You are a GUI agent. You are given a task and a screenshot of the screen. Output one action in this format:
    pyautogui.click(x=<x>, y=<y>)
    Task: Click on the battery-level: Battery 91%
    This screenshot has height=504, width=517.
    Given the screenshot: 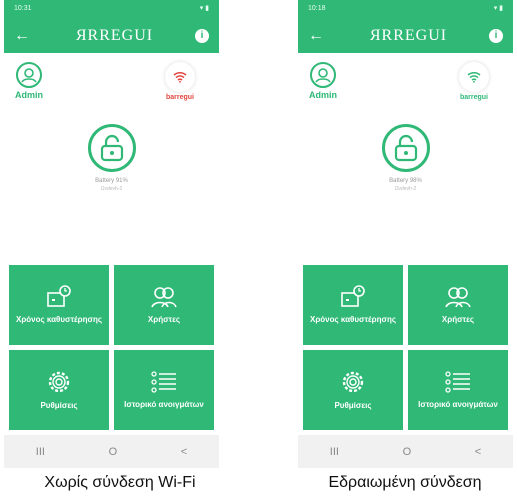 What is the action you would take?
    pyautogui.click(x=111, y=181)
    